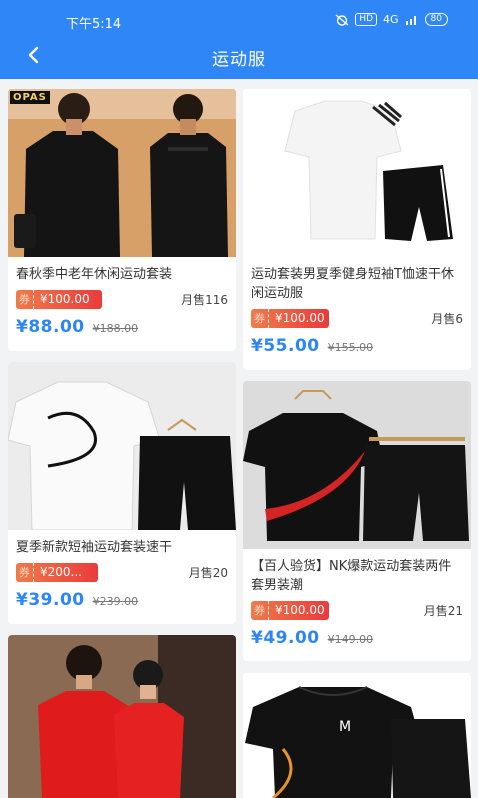  I want to click on status-icons: HD 4G 80, so click(391, 19).